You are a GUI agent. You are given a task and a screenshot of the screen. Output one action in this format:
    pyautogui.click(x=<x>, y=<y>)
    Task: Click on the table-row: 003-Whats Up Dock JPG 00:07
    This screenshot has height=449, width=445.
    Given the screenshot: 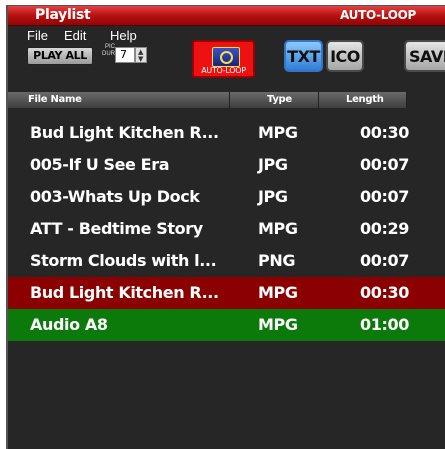 What is the action you would take?
    pyautogui.click(x=226, y=197)
    